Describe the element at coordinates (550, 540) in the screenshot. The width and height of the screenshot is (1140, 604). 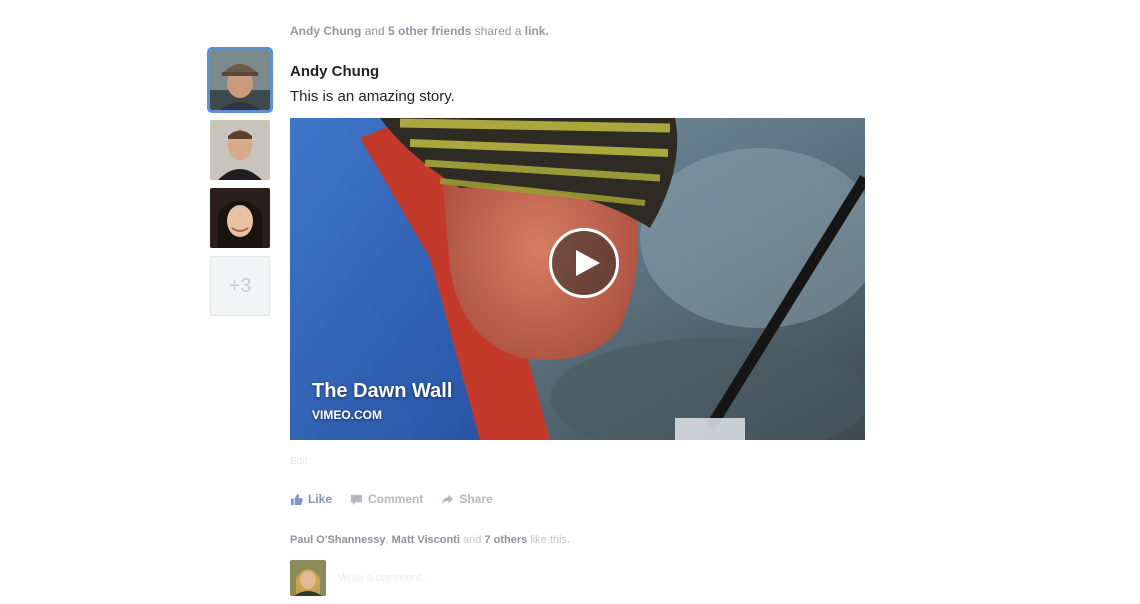
I see `likes-suffix: like this.` at that location.